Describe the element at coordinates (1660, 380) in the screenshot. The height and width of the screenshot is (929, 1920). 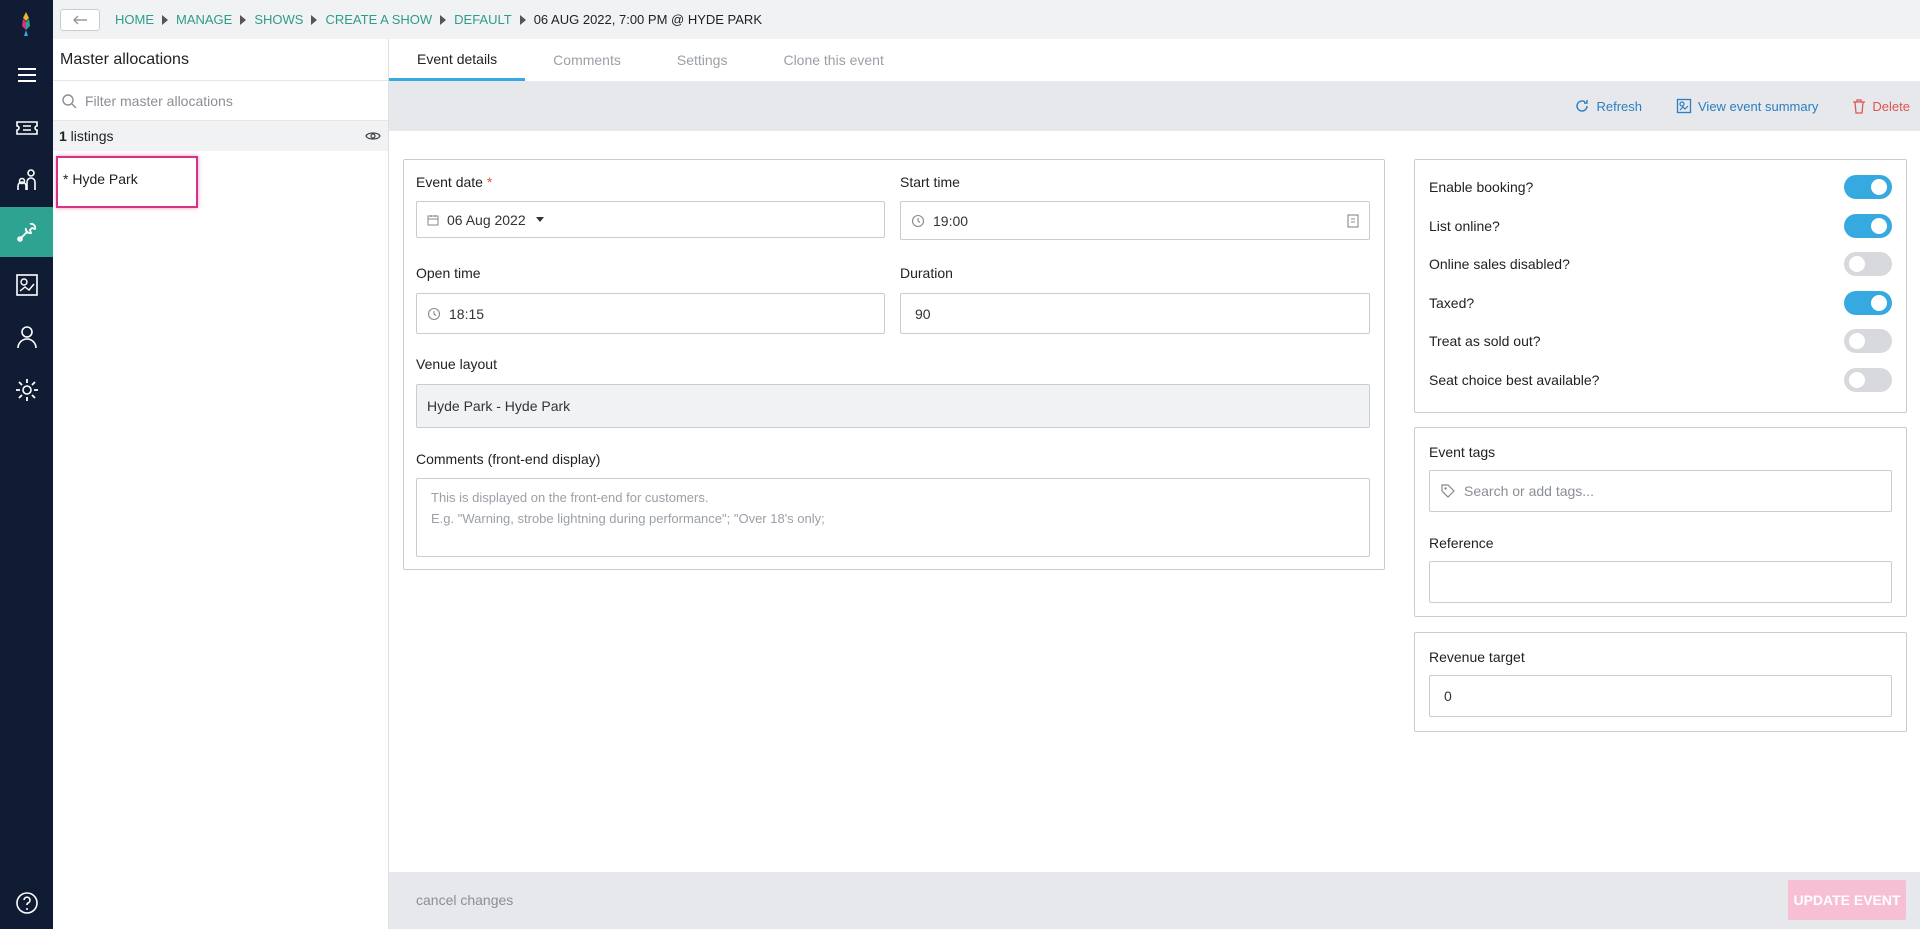
I see `toggle-row-best-available: Seat choice best available?` at that location.